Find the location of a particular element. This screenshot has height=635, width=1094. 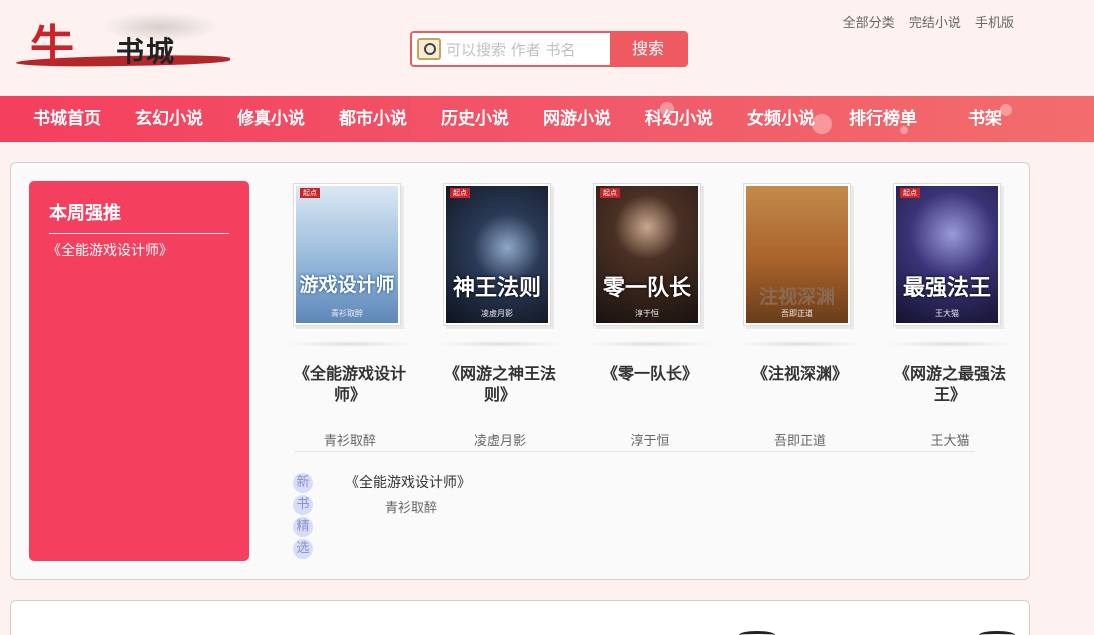

book-cover: 起点 神王法则 凌虚月影 is located at coordinates (497, 254).